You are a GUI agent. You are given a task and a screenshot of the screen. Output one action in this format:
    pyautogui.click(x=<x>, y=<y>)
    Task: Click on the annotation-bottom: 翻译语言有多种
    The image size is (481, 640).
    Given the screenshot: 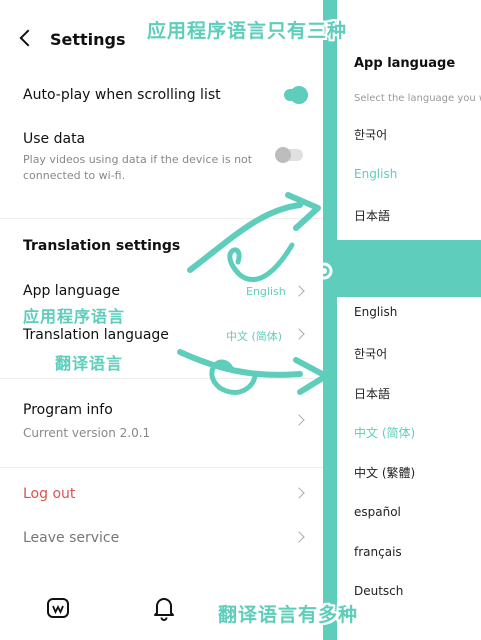 What is the action you would take?
    pyautogui.click(x=288, y=615)
    